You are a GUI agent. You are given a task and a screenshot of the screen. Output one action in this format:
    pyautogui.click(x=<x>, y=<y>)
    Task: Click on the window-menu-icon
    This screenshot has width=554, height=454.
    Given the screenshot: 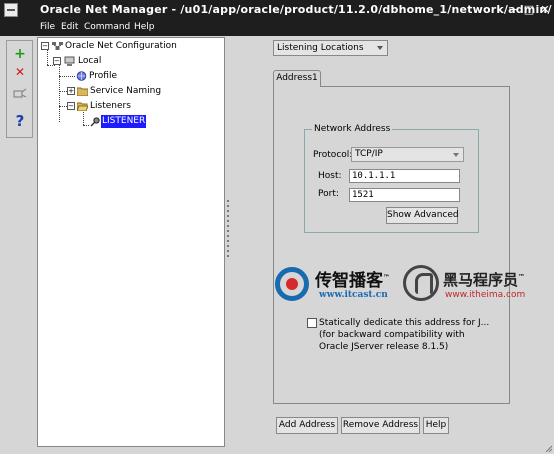 What is the action you would take?
    pyautogui.click(x=11, y=10)
    